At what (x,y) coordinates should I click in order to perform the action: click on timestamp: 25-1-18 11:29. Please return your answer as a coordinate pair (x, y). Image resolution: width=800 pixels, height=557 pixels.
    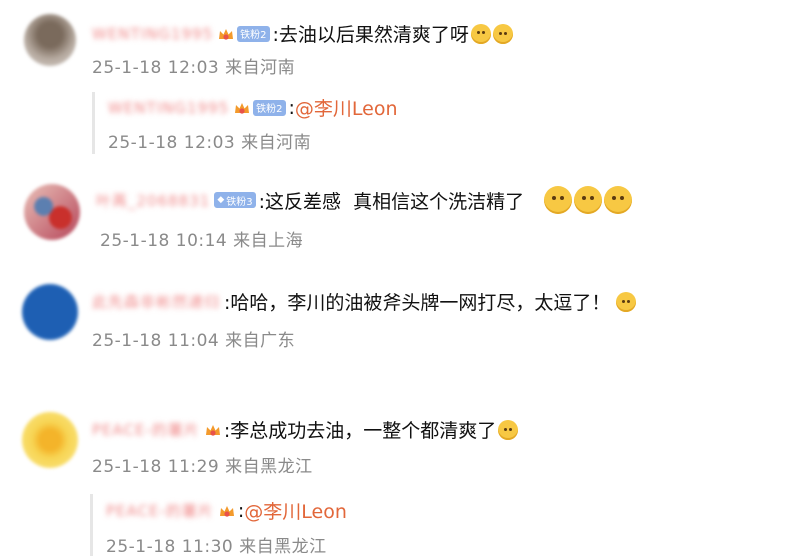
    Looking at the image, I should click on (156, 467).